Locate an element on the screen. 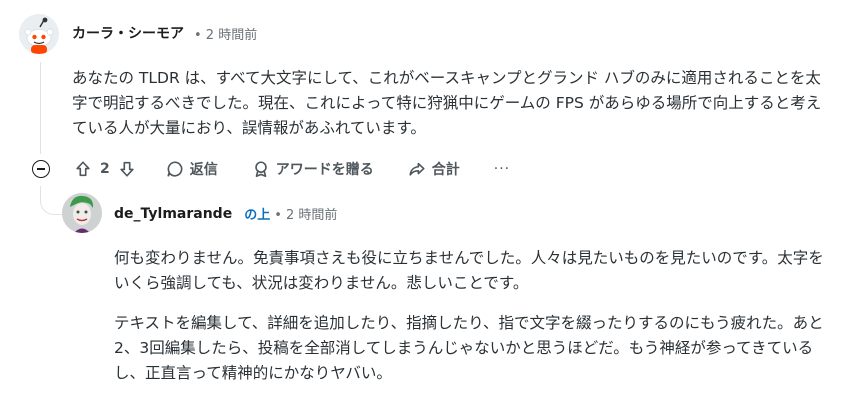 The width and height of the screenshot is (855, 401). comment-header: カーラ・シーモア • 2 時間前 is located at coordinates (164, 33).